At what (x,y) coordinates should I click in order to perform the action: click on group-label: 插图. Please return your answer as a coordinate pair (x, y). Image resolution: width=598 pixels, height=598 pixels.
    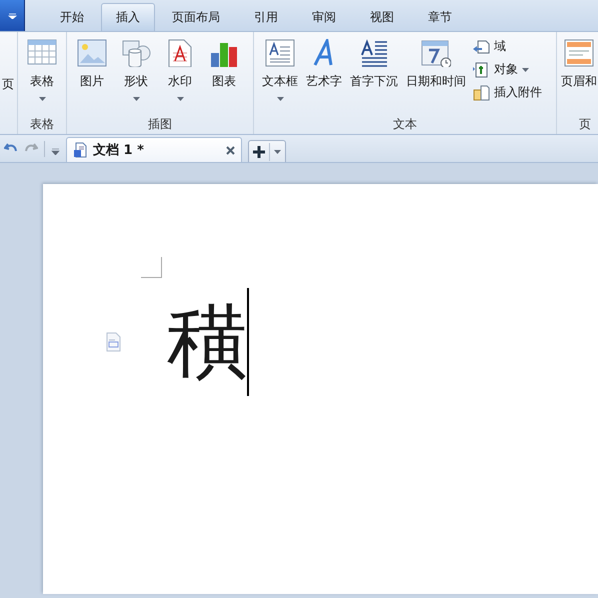
    Looking at the image, I should click on (160, 124).